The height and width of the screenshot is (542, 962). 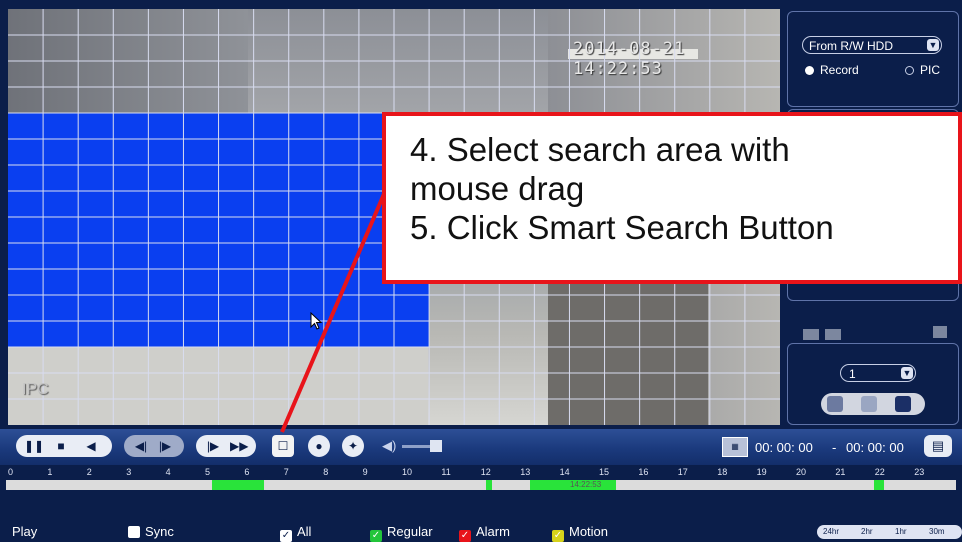 I want to click on instruction-line: 4. Select search area with, so click(x=600, y=149).